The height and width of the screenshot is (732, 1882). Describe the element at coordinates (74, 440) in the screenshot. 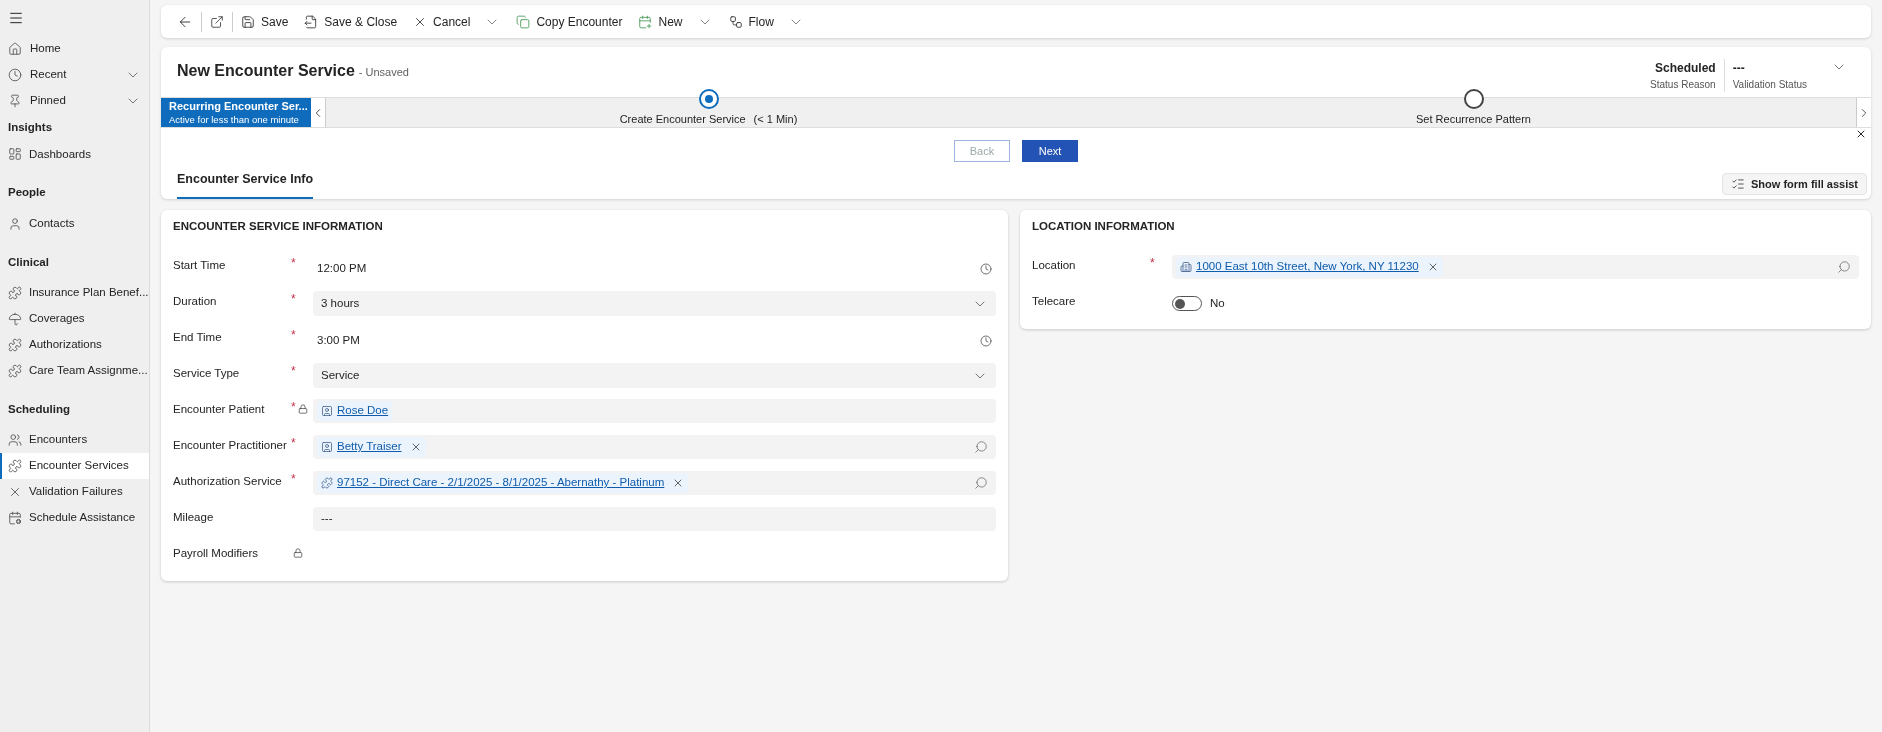

I see `nav-item: Encounters` at that location.